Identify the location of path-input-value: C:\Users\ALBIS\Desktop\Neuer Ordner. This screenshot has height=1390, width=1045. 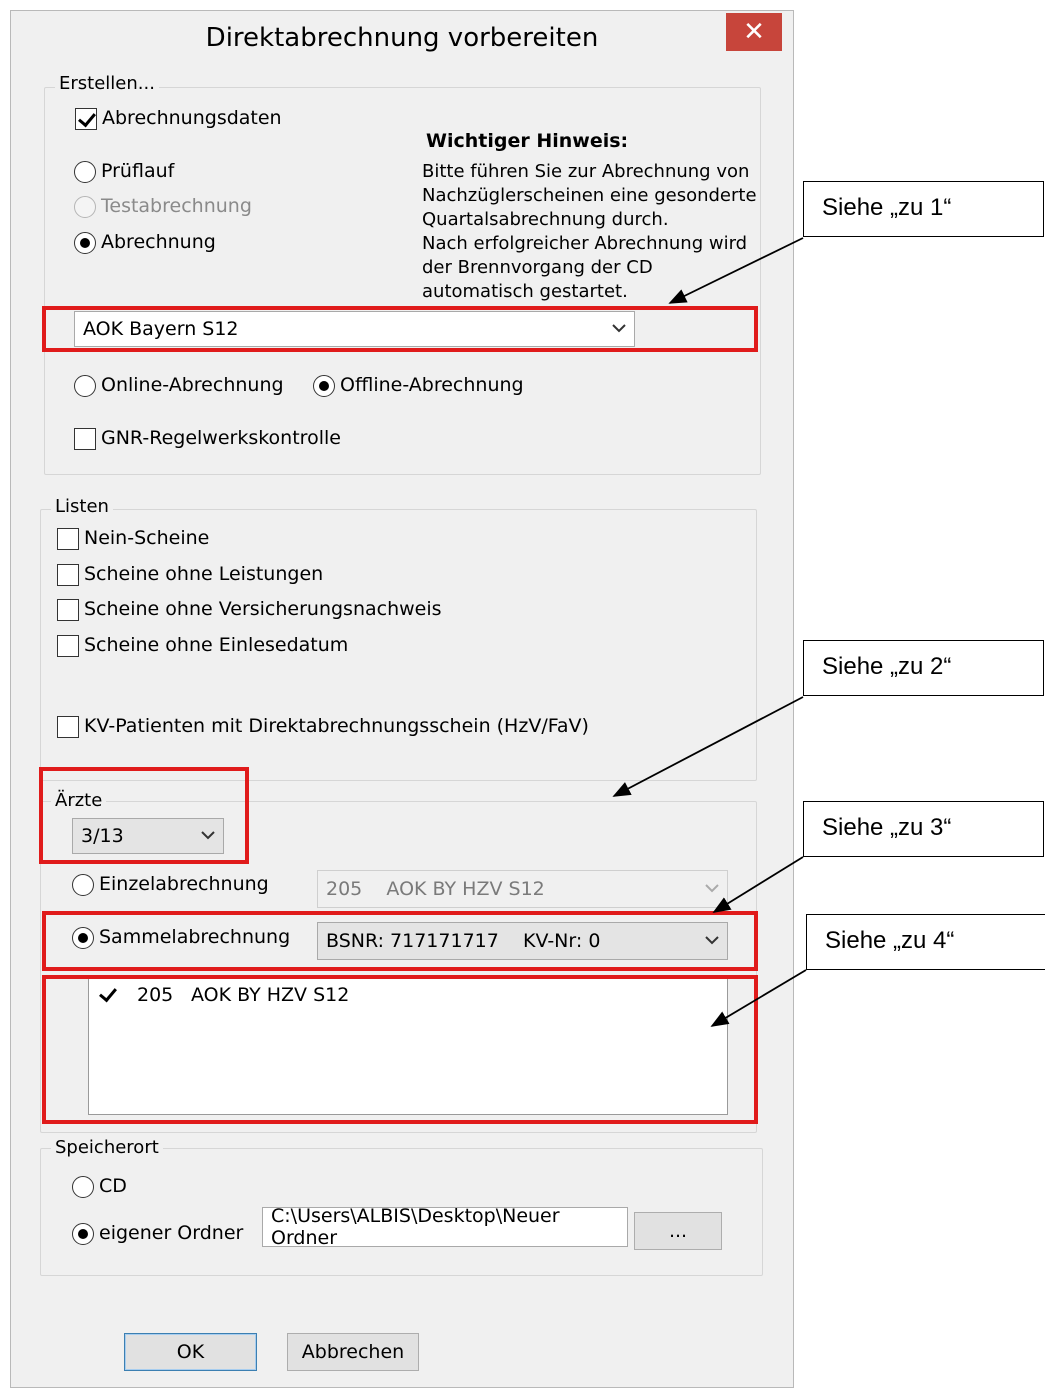
(415, 1227).